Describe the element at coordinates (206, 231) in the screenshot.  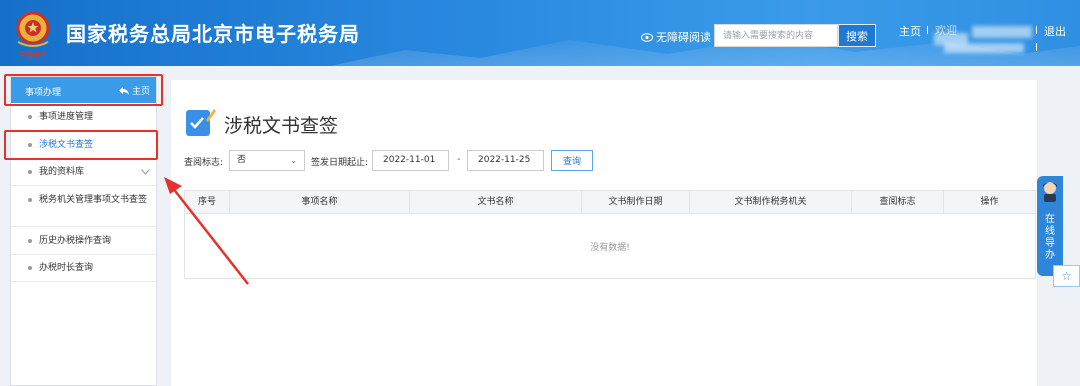
I see `annotation-arrow` at that location.